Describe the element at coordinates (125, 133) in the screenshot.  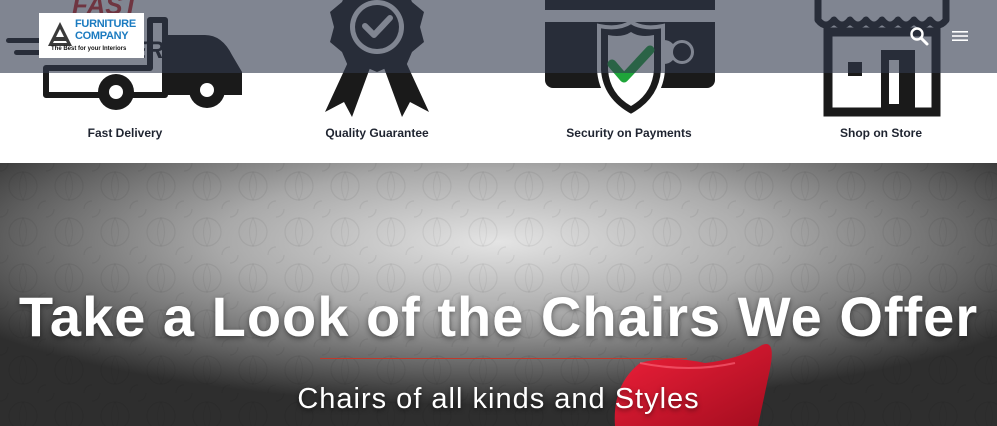
I see `feature-label: Fast Delivery` at that location.